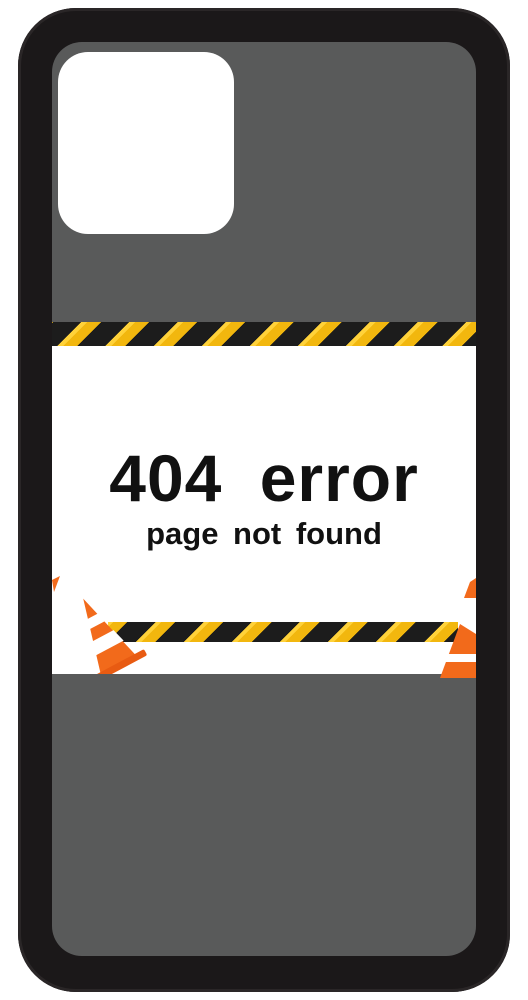 This screenshot has height=1000, width=528. I want to click on error-subline: page not found, so click(264, 533).